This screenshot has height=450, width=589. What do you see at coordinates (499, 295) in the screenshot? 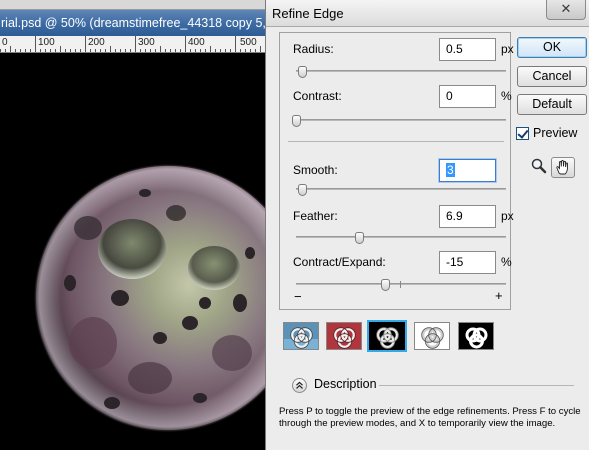
I see `plus-label: +` at bounding box center [499, 295].